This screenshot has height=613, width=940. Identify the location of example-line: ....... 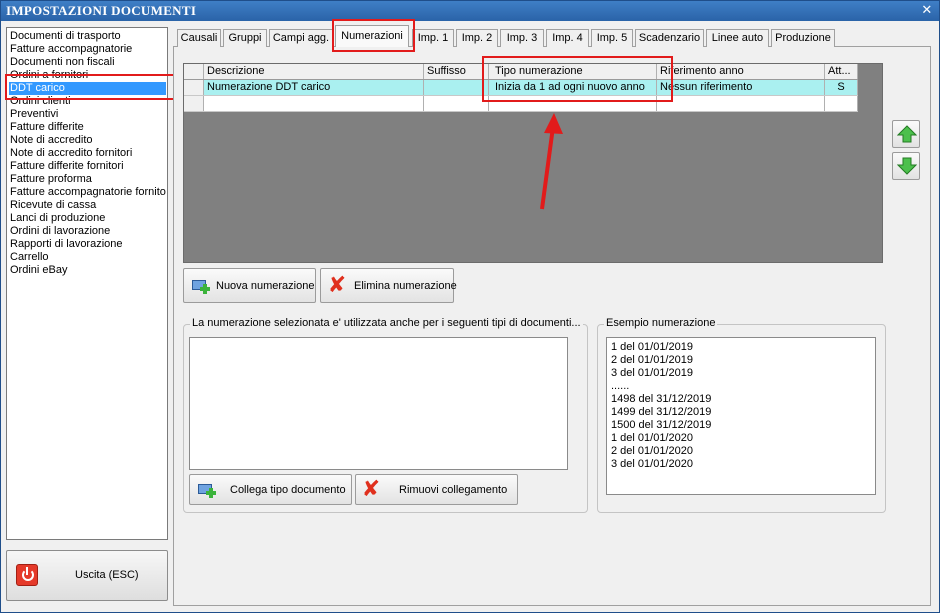
(620, 386).